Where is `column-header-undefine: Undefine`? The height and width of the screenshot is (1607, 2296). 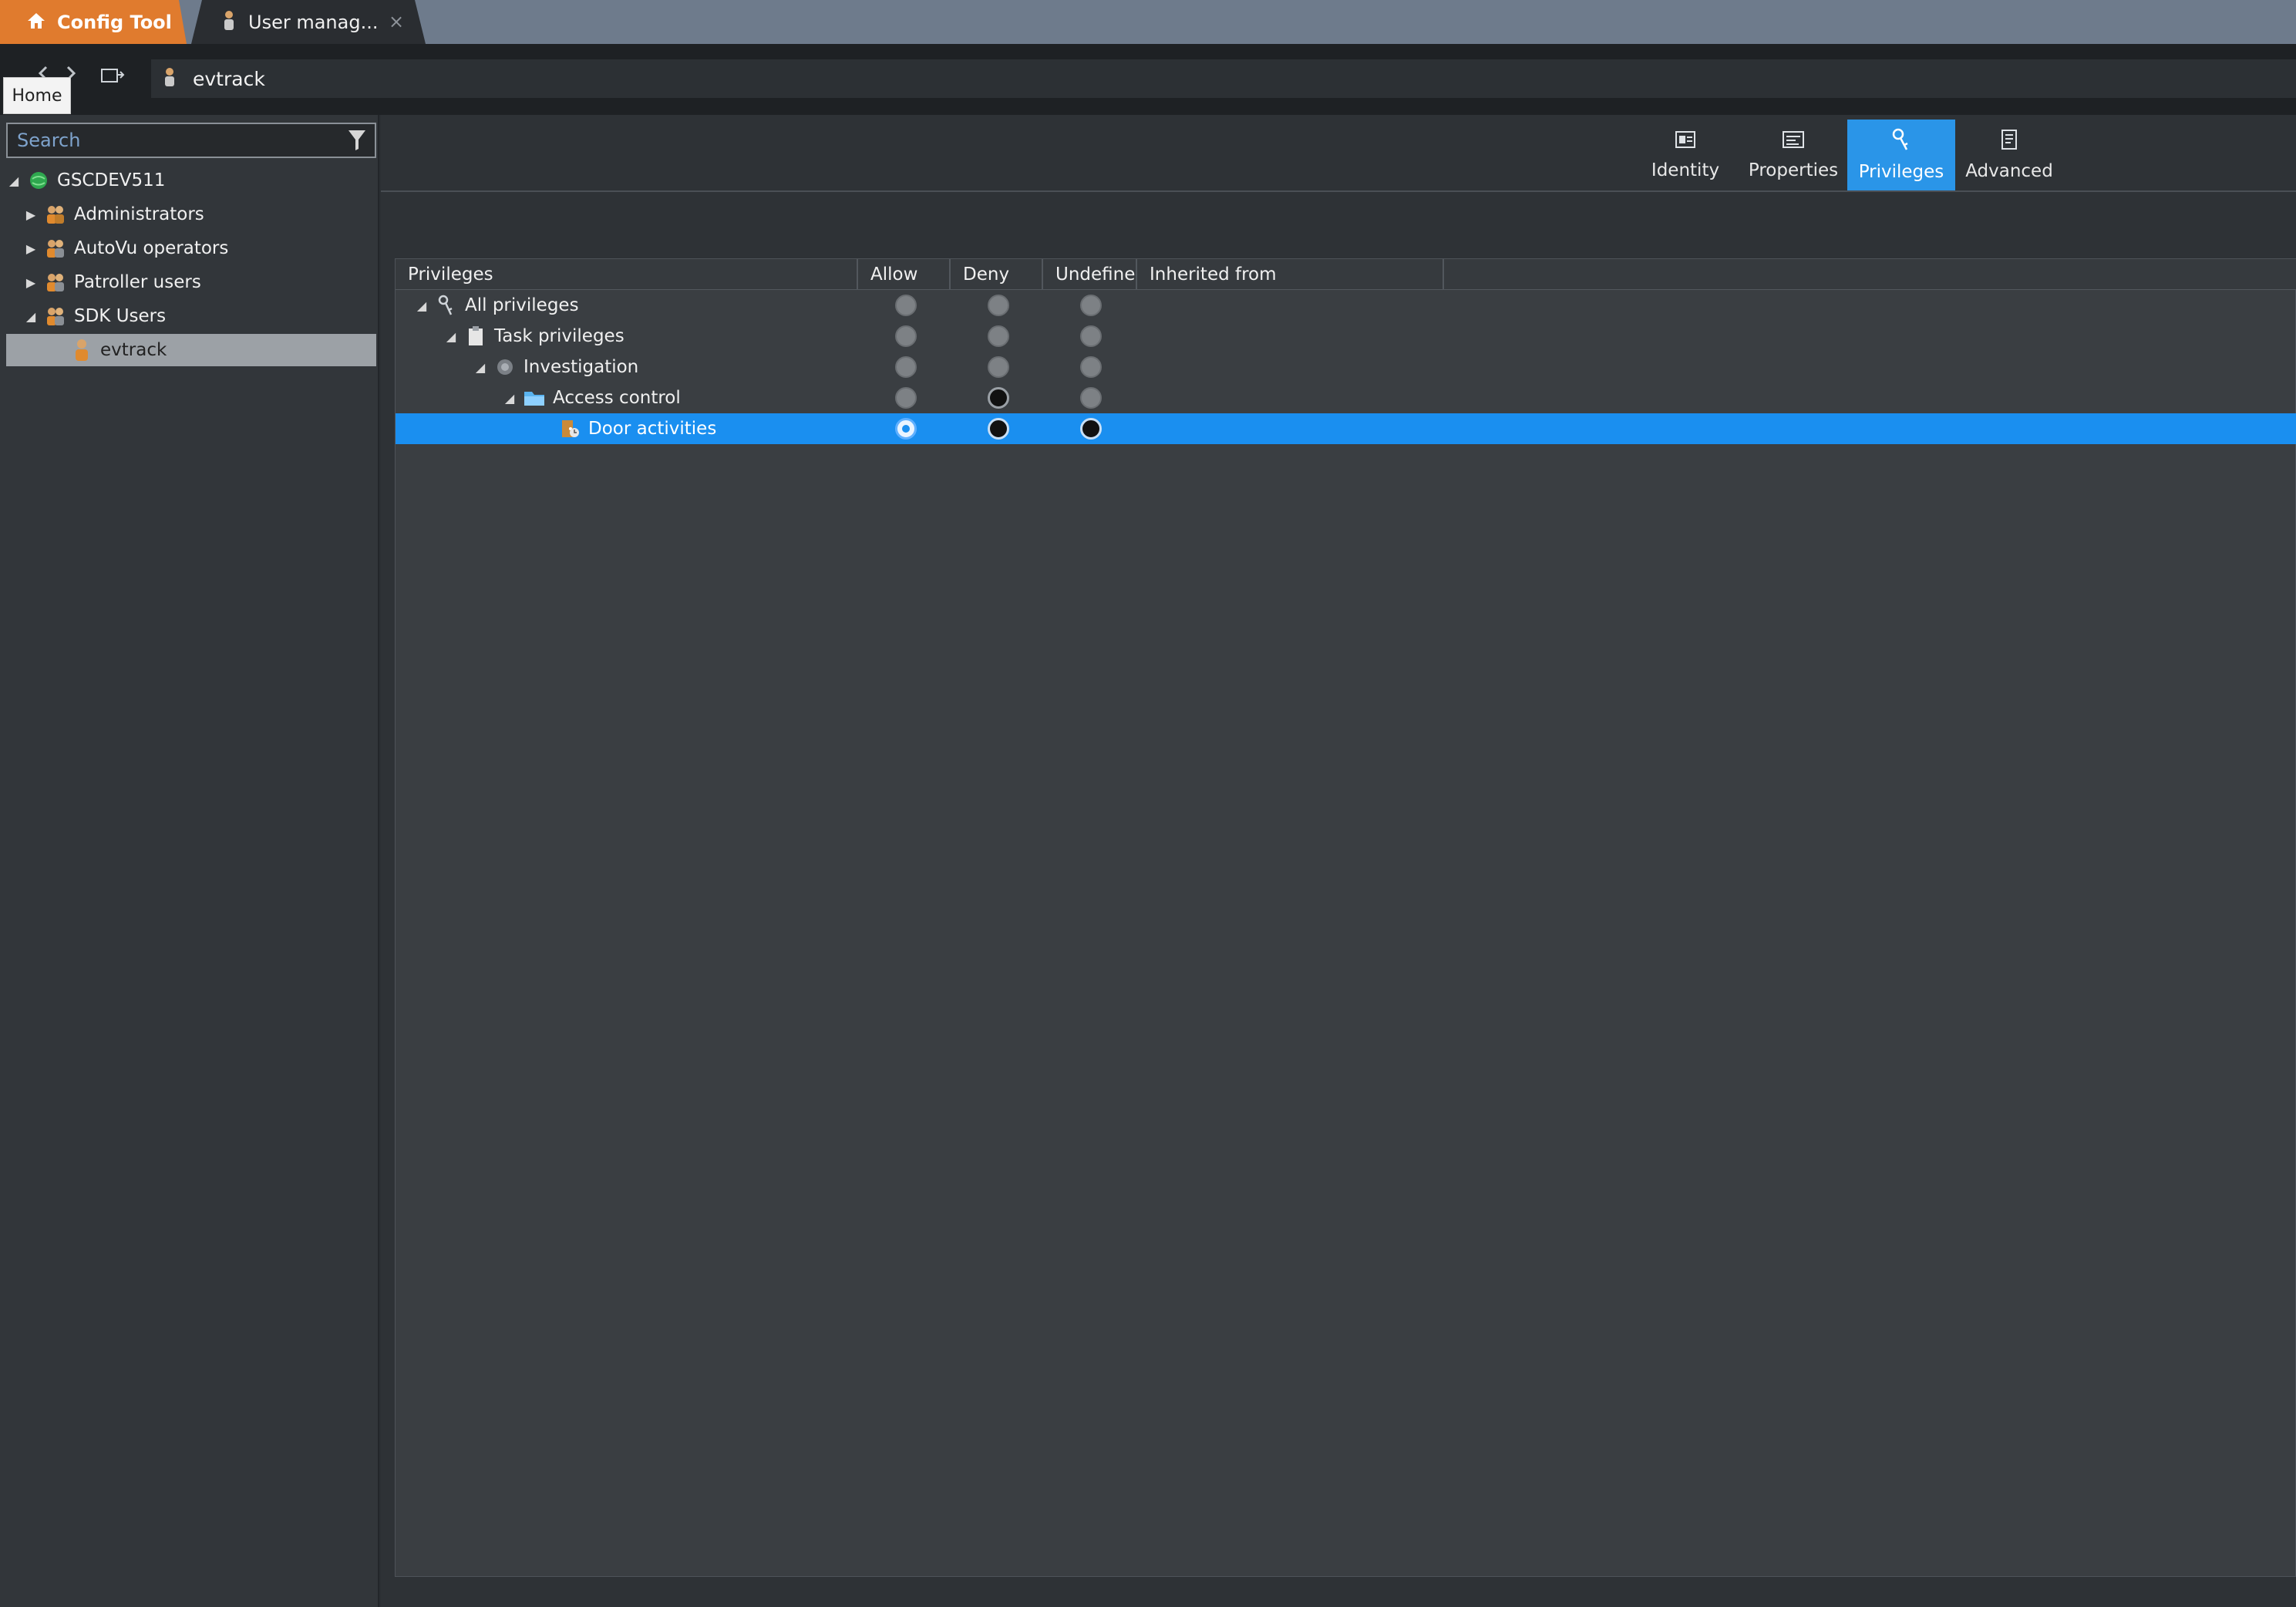 column-header-undefine: Undefine is located at coordinates (1090, 275).